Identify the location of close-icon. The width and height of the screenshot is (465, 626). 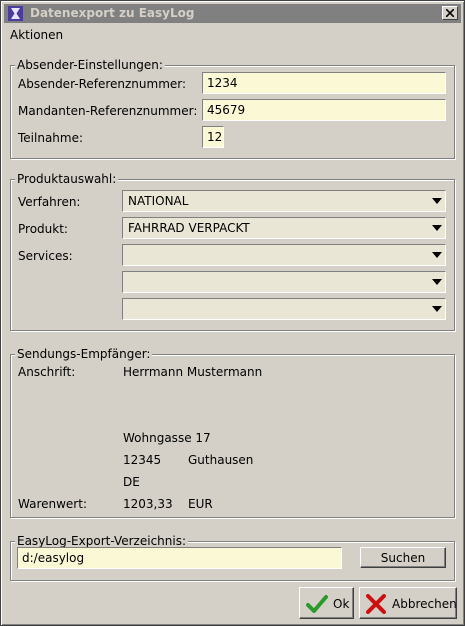
(450, 13).